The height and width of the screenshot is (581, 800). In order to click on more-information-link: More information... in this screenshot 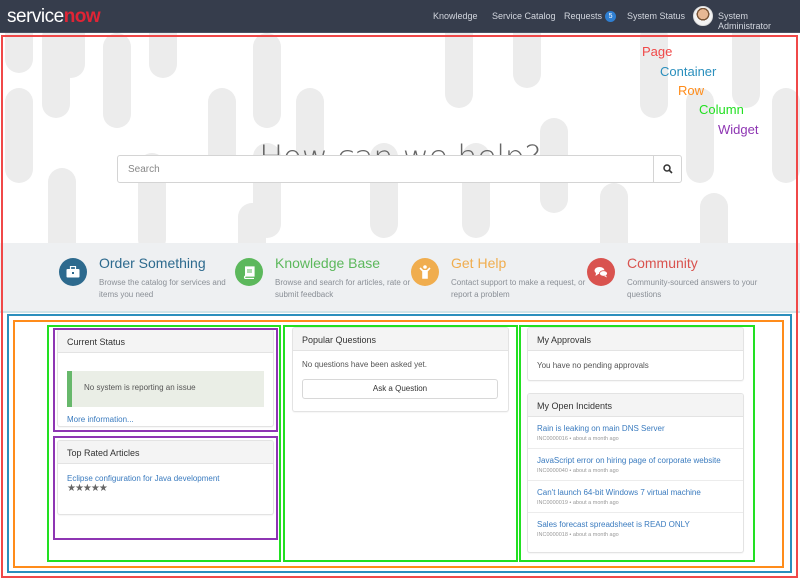, I will do `click(165, 419)`.